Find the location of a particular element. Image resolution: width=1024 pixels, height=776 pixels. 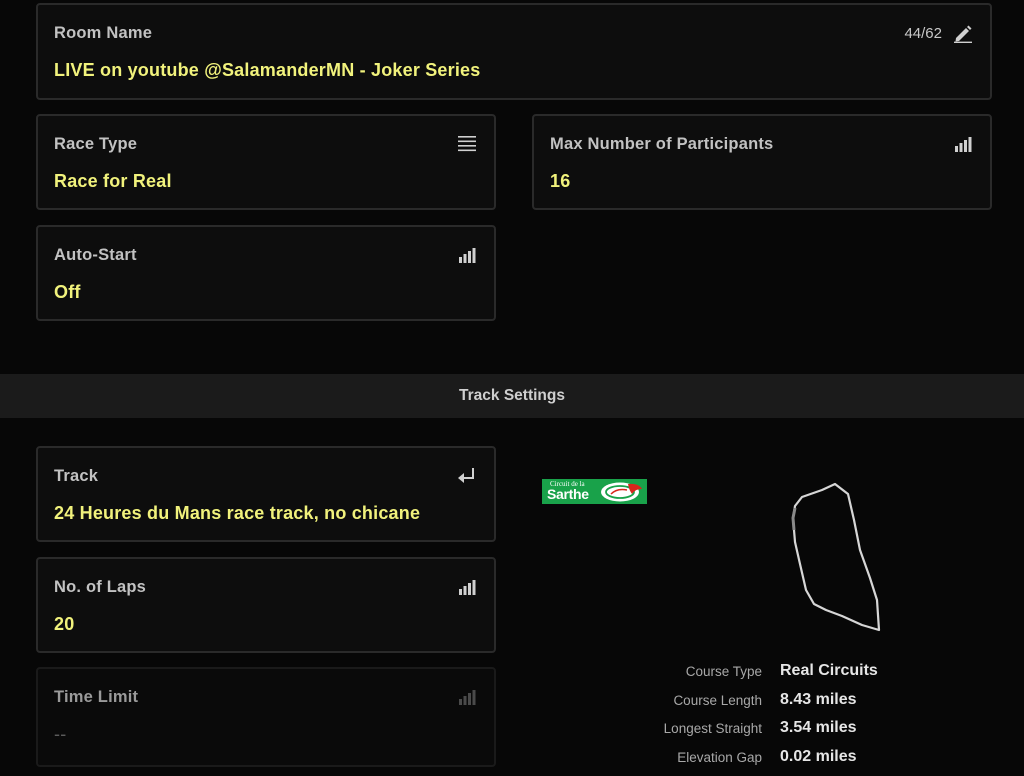

race-type-value: Race for Real is located at coordinates (113, 181).